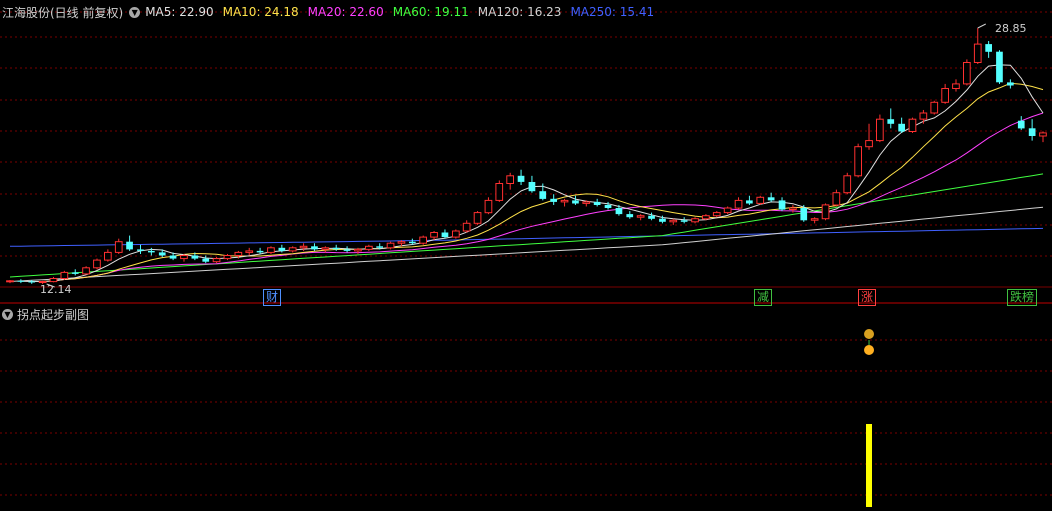  What do you see at coordinates (612, 12) in the screenshot?
I see `ma250-label: MA250: 15.41` at bounding box center [612, 12].